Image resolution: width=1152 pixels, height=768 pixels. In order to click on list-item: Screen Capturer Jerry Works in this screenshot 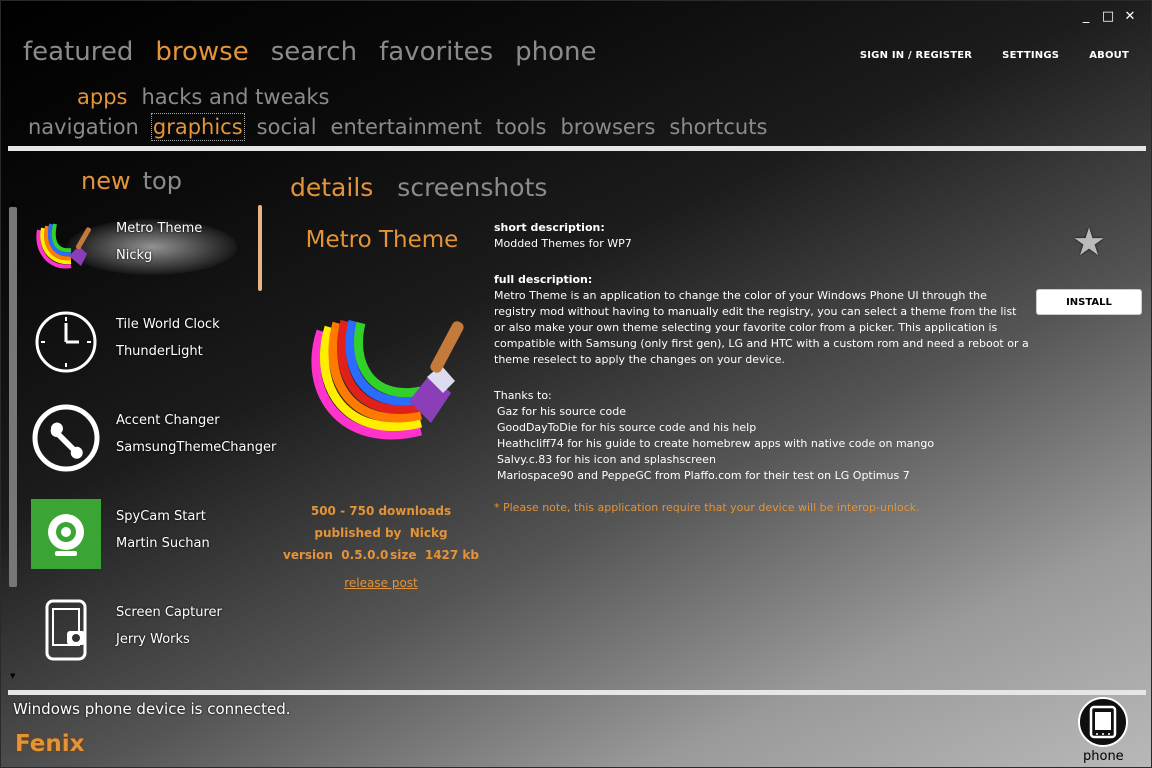, I will do `click(137, 641)`.